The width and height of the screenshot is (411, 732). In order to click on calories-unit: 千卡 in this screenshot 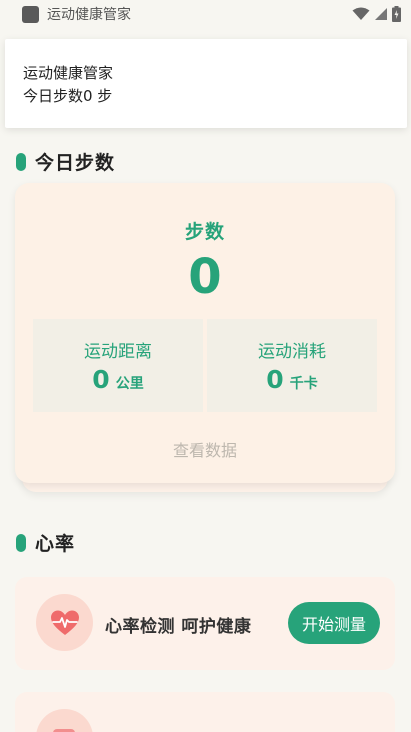, I will do `click(303, 384)`.